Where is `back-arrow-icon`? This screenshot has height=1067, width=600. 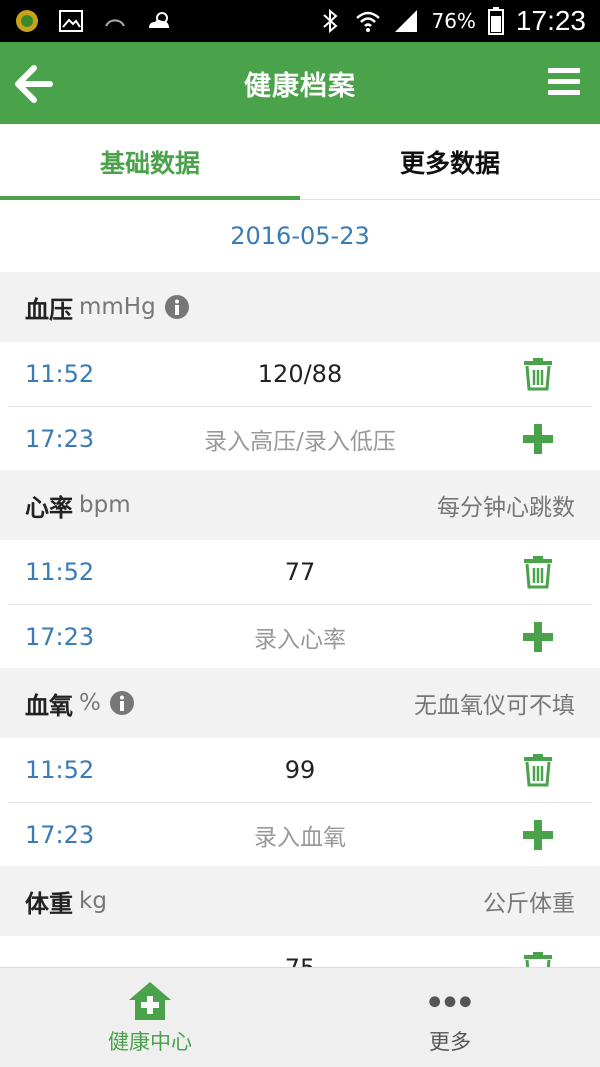 back-arrow-icon is located at coordinates (34, 84).